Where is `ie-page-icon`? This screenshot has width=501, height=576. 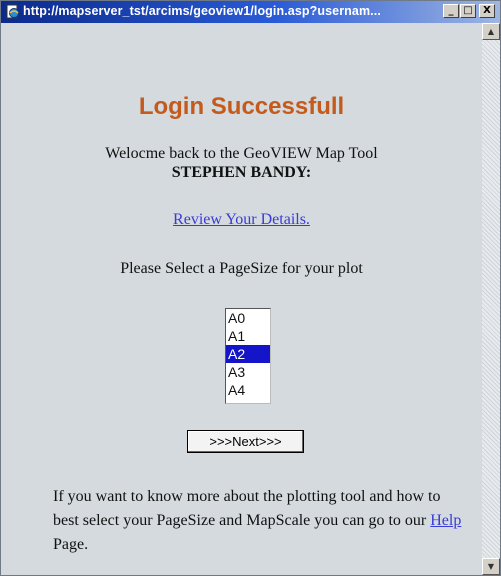 ie-page-icon is located at coordinates (12, 11).